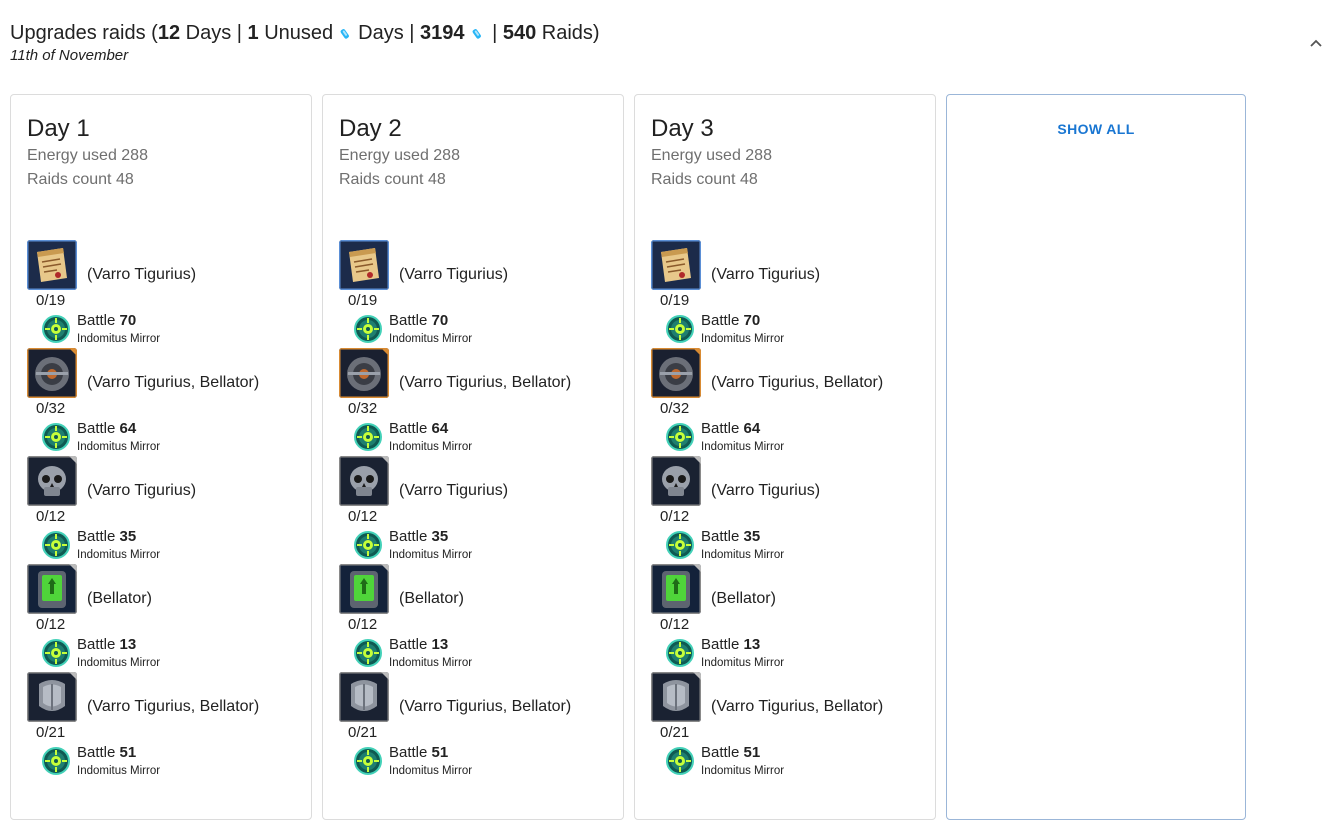  Describe the element at coordinates (431, 598) in the screenshot. I see `upgrade-characters: (Bellator)` at that location.